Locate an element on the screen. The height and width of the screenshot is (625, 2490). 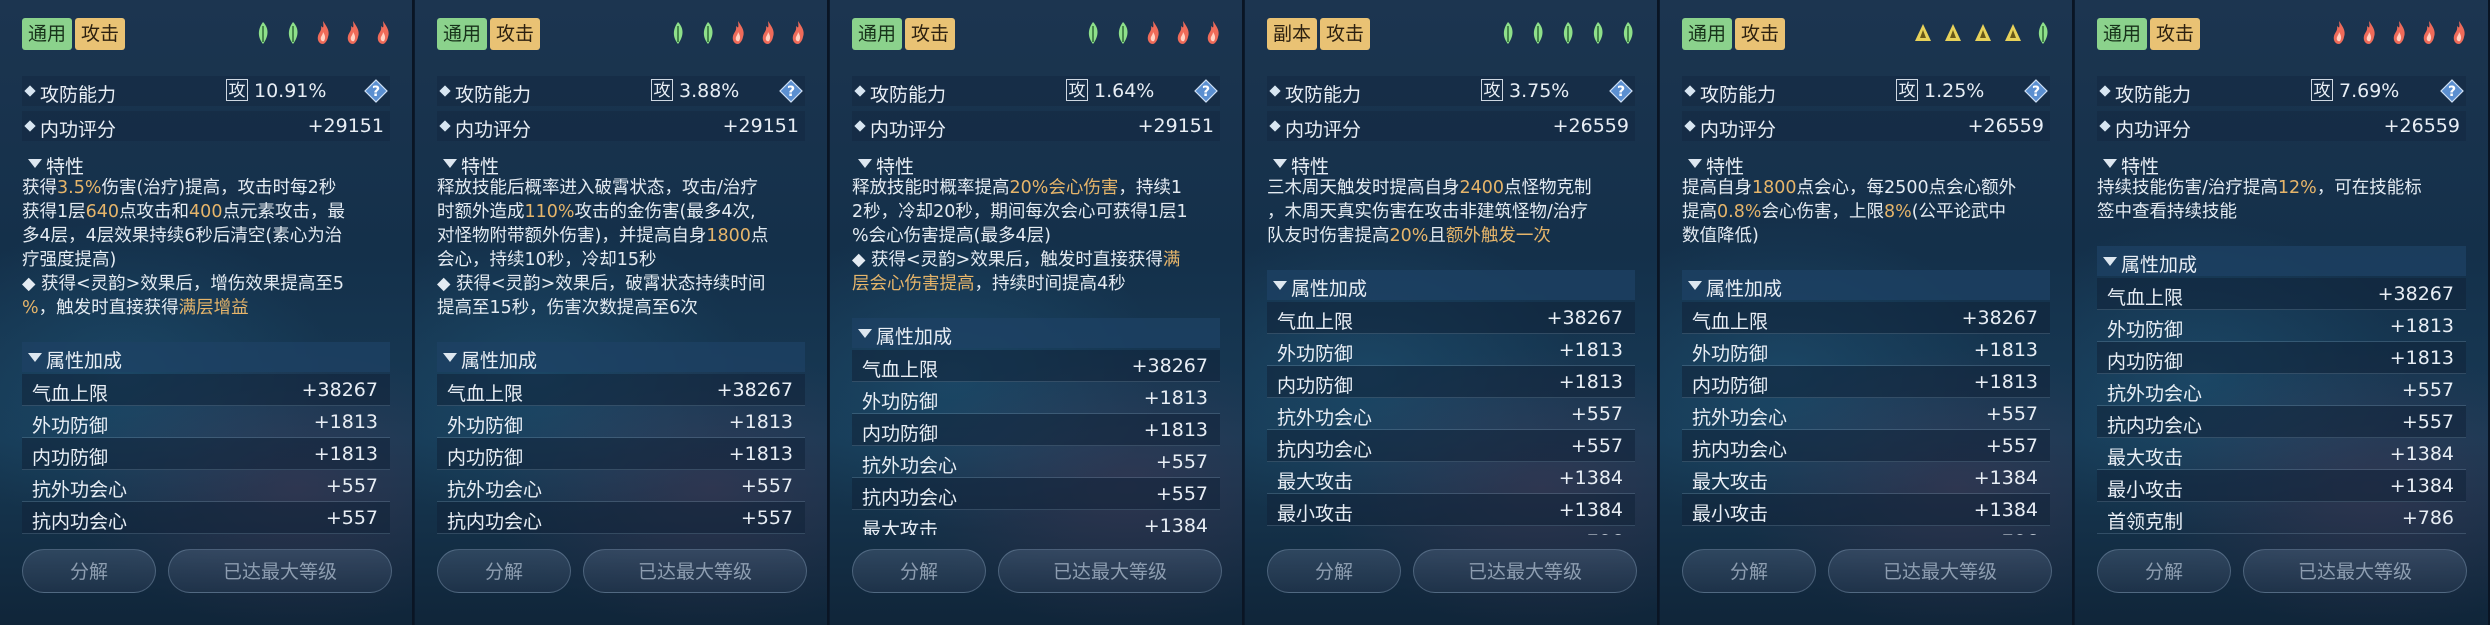
attribute-label: 气血上限 is located at coordinates (485, 394).